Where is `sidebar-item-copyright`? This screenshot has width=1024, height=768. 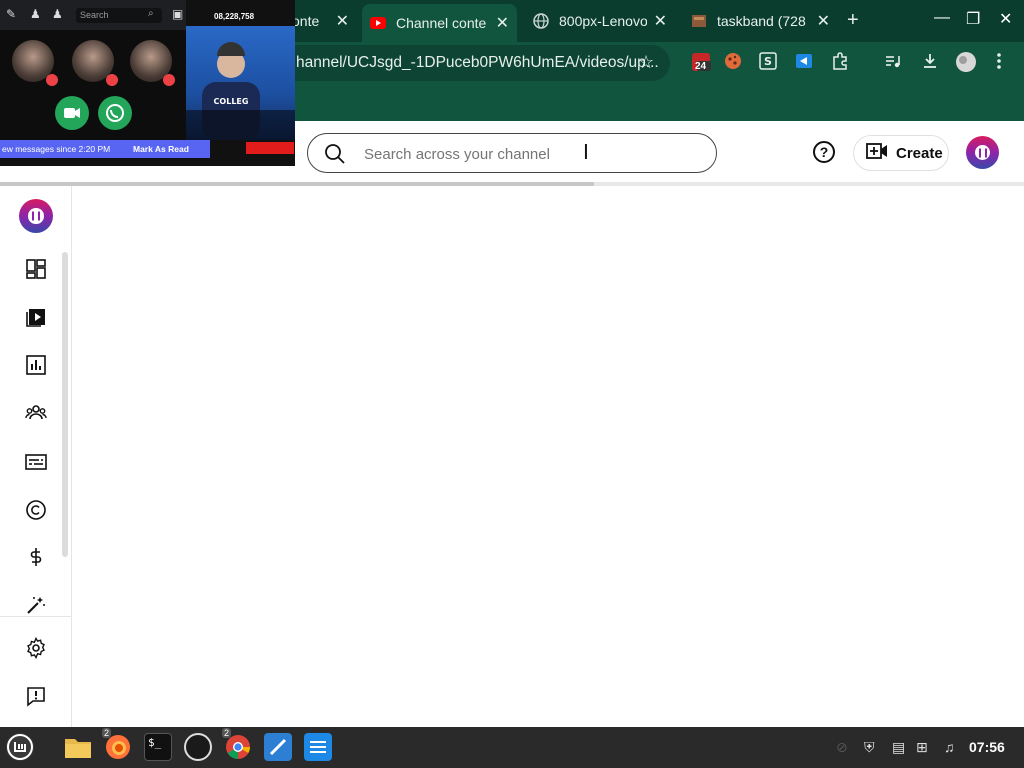 sidebar-item-copyright is located at coordinates (36, 510).